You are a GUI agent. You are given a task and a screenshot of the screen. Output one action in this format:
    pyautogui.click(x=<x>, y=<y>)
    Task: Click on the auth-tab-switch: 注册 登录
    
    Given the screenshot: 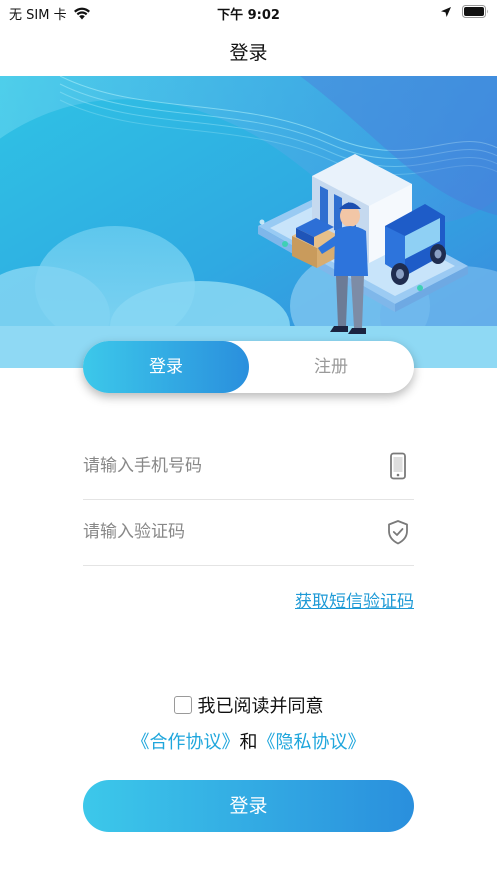 What is the action you would take?
    pyautogui.click(x=248, y=367)
    